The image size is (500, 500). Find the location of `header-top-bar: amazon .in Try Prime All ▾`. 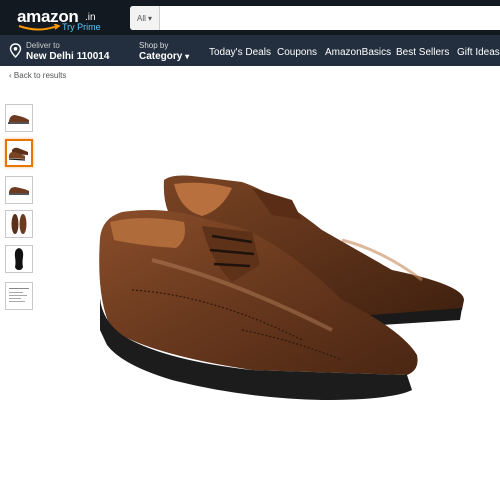

header-top-bar: amazon .in Try Prime All ▾ is located at coordinates (250, 17).